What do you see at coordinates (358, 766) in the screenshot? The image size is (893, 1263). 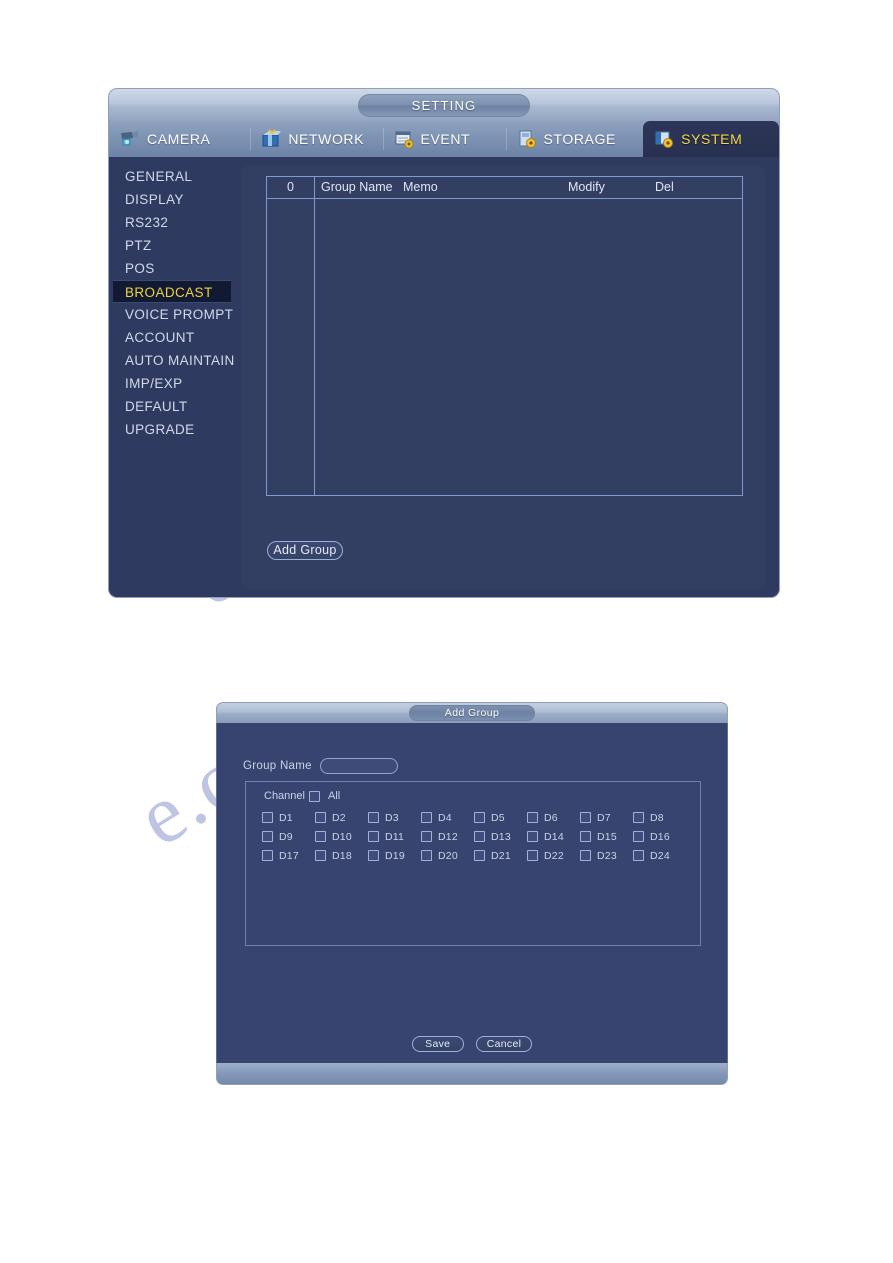 I see `group-name-input` at bounding box center [358, 766].